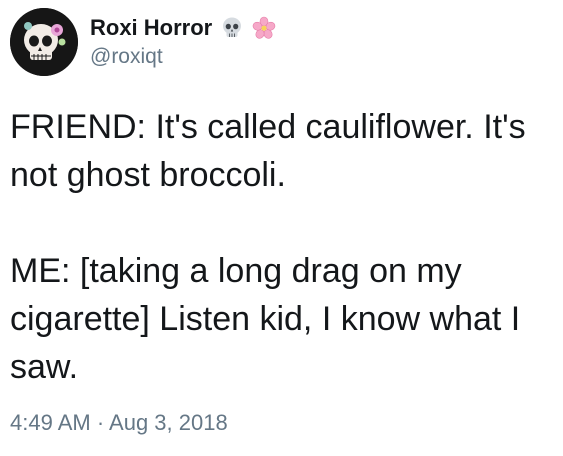 The height and width of the screenshot is (456, 563). What do you see at coordinates (151, 28) in the screenshot?
I see `display-name: Roxi Horror` at bounding box center [151, 28].